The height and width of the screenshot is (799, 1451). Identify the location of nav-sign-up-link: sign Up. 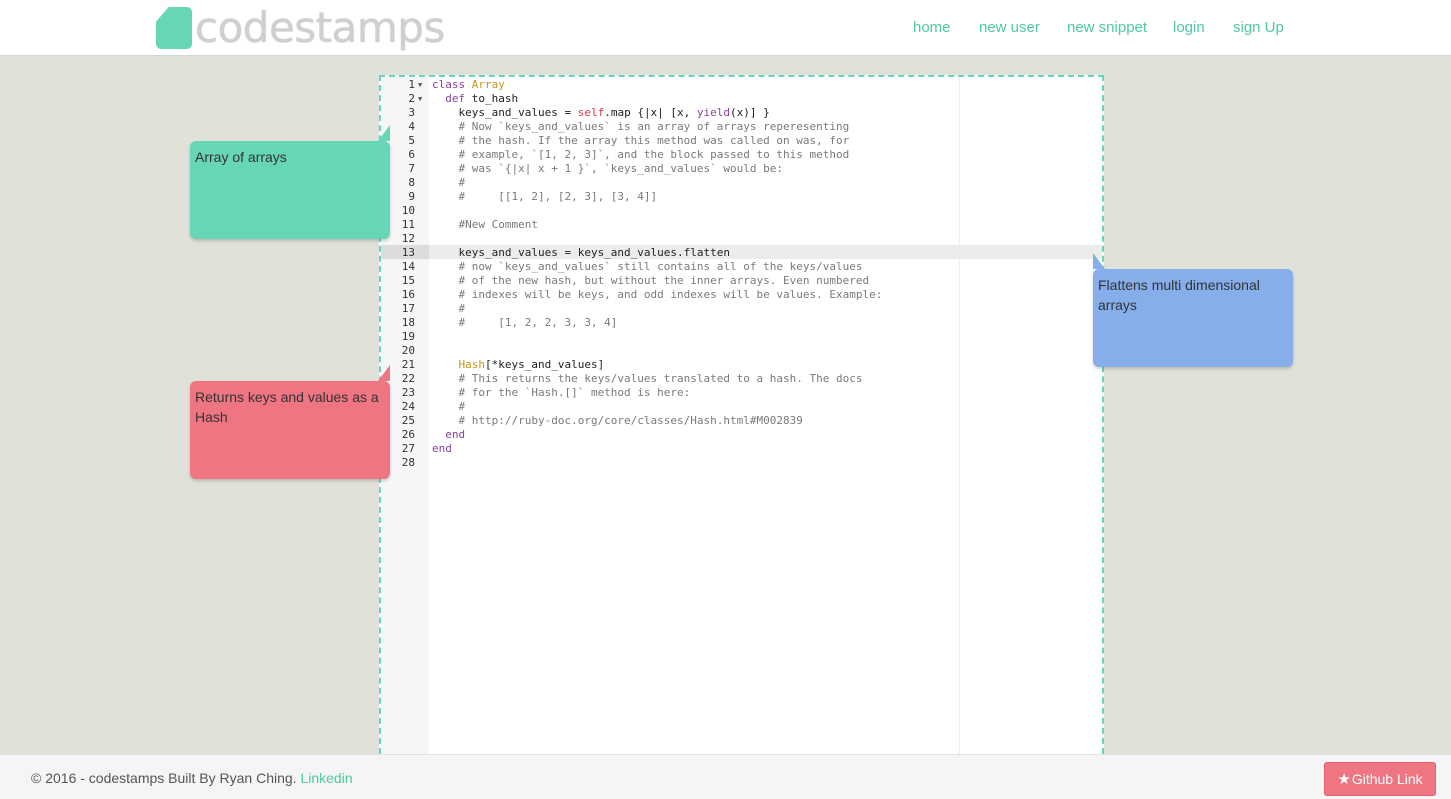
(1258, 27).